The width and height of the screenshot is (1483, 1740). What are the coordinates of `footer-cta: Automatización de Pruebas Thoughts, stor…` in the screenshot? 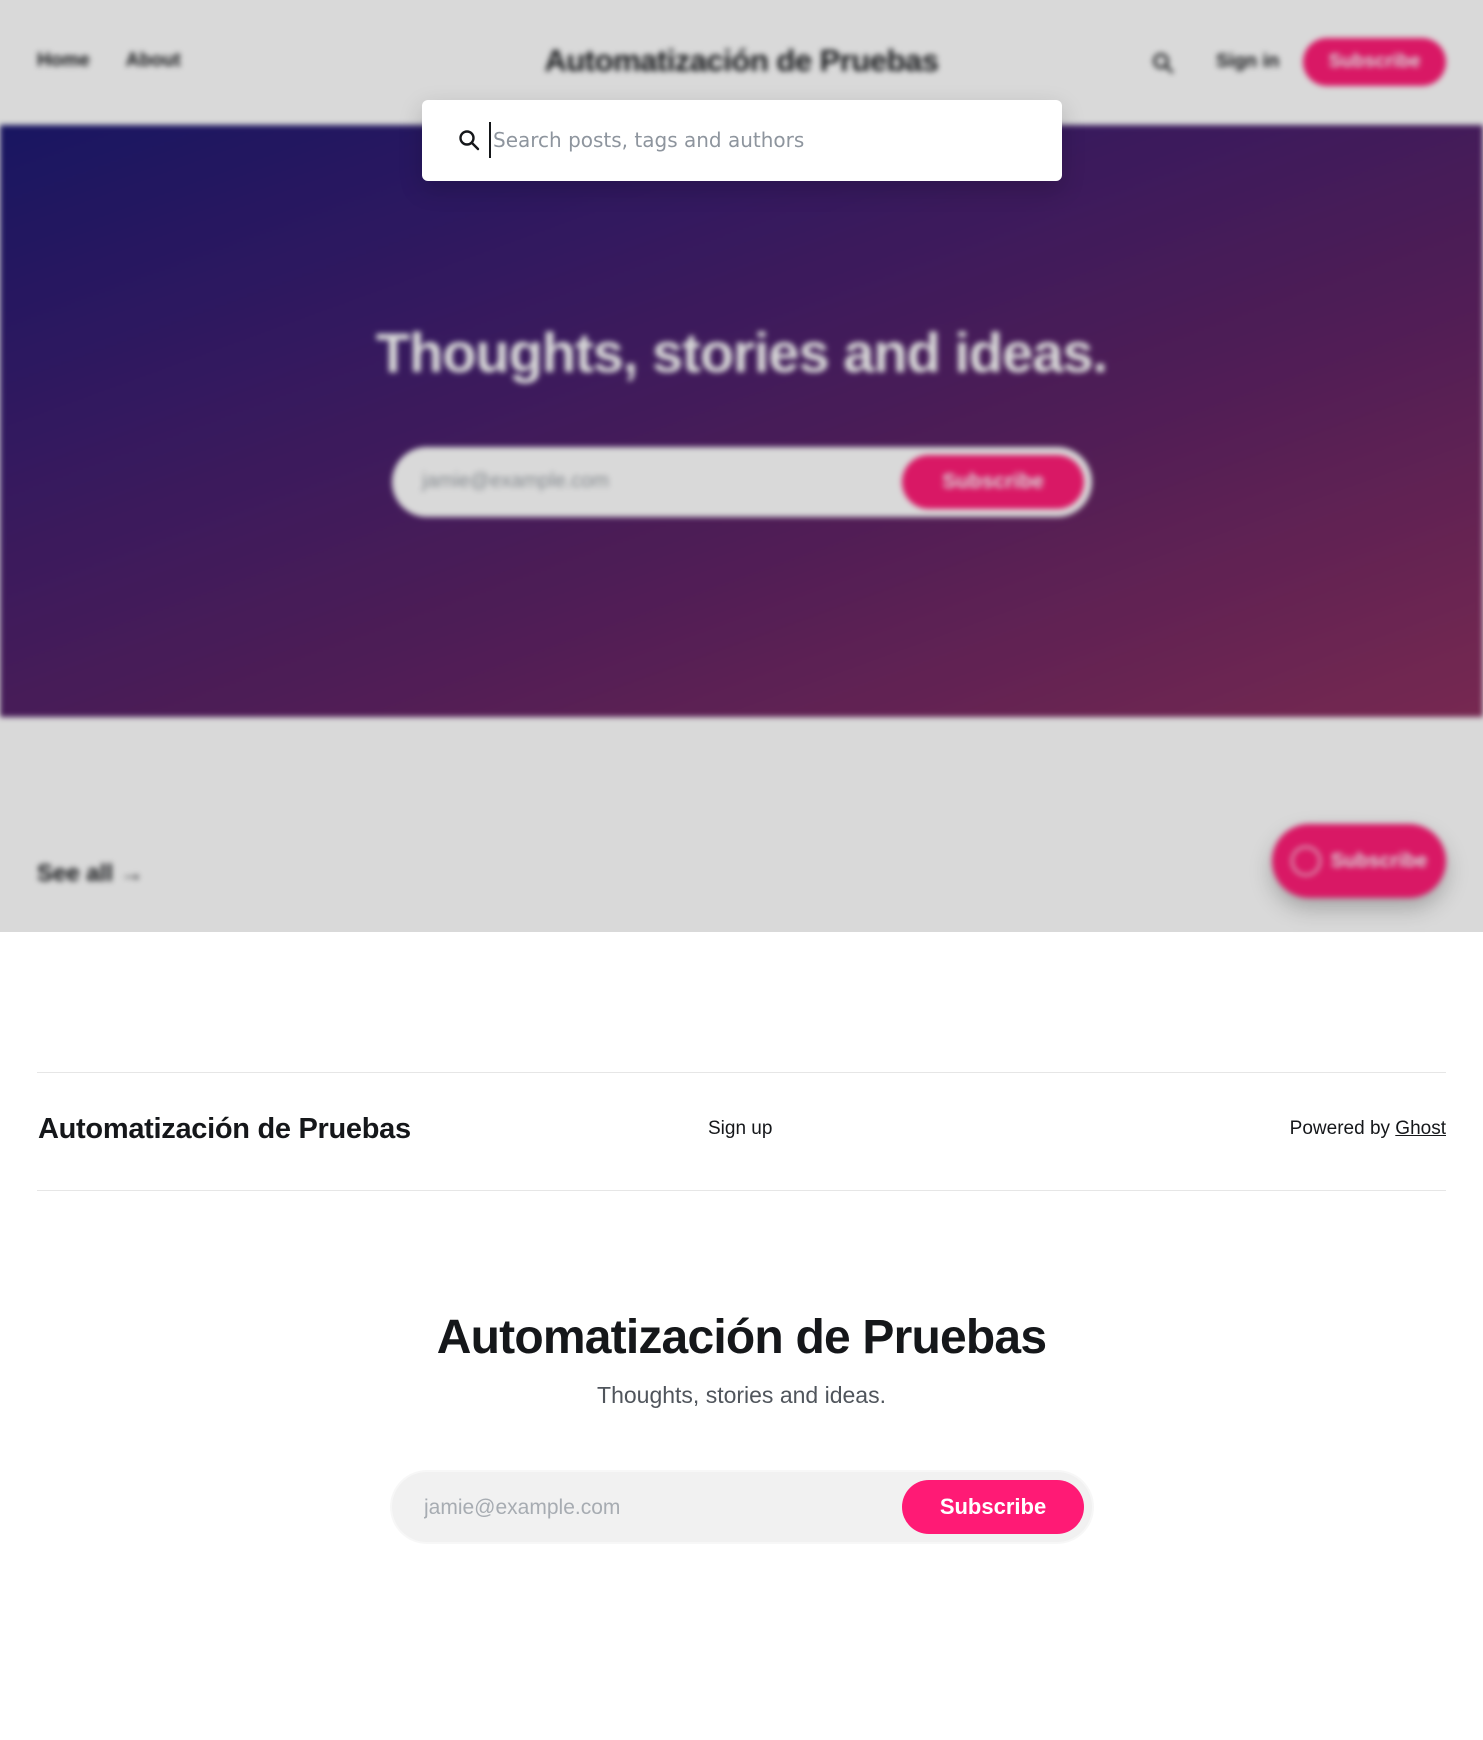 It's located at (741, 1426).